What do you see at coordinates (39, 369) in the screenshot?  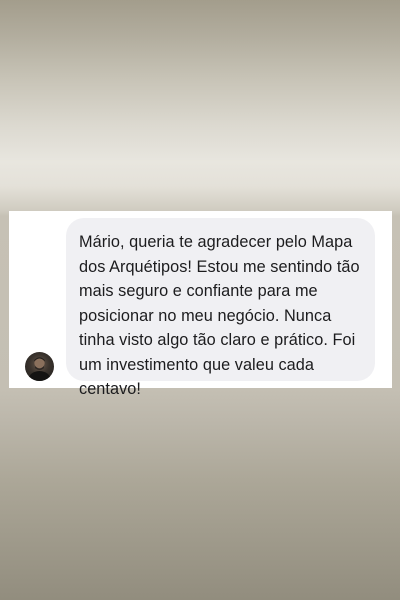 I see `person-silhouette-icon` at bounding box center [39, 369].